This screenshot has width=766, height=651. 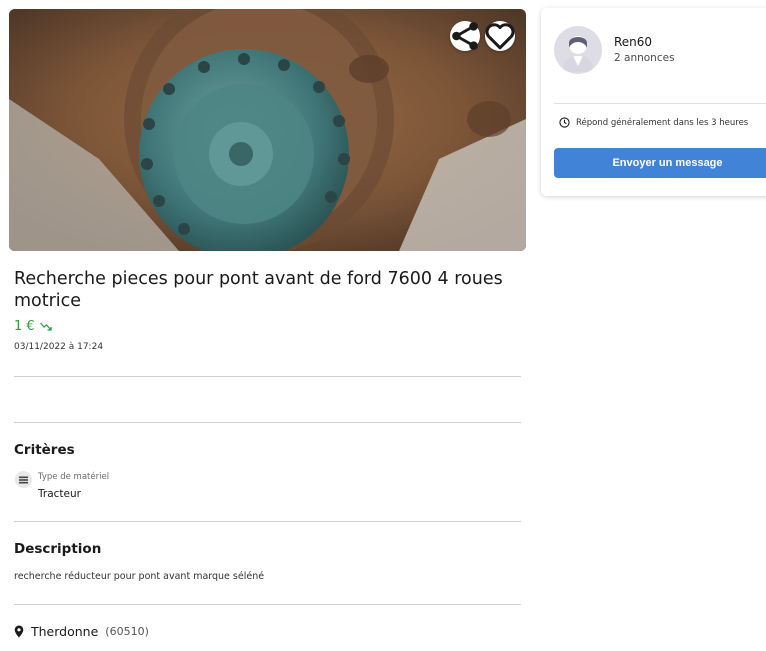 I want to click on response-time: Répond généralement dans les 3 heures, so click(x=653, y=122).